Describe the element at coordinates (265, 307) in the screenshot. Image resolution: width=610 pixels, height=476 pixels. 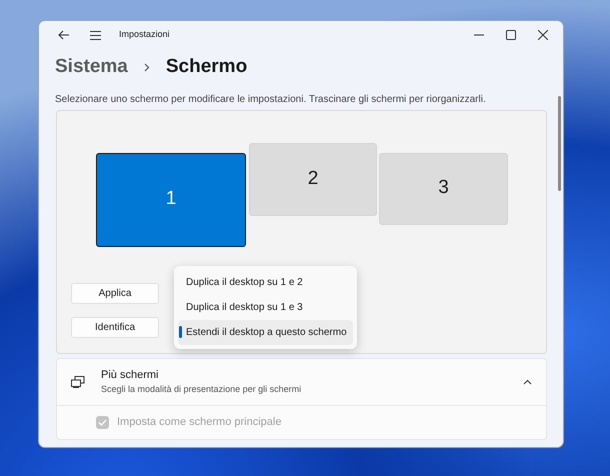
I see `menu-item: Duplica il desktop su 1 e 3` at that location.